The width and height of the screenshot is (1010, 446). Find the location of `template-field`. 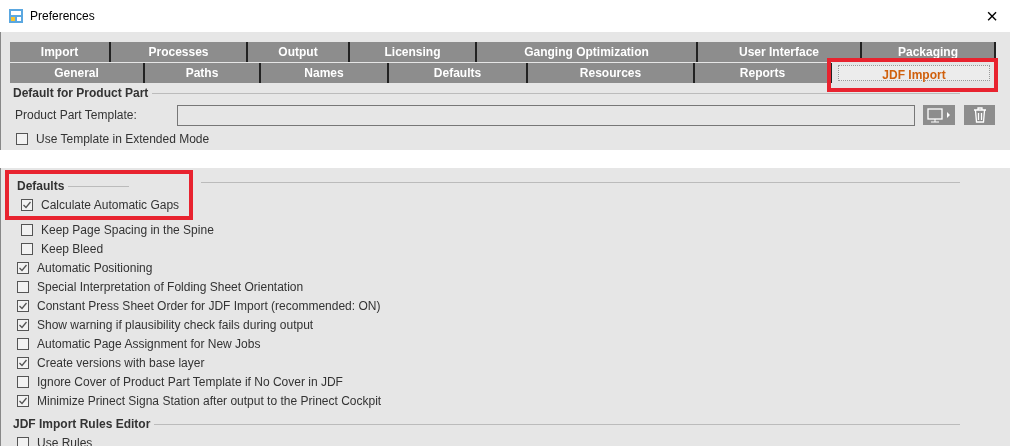

template-field is located at coordinates (545, 115).